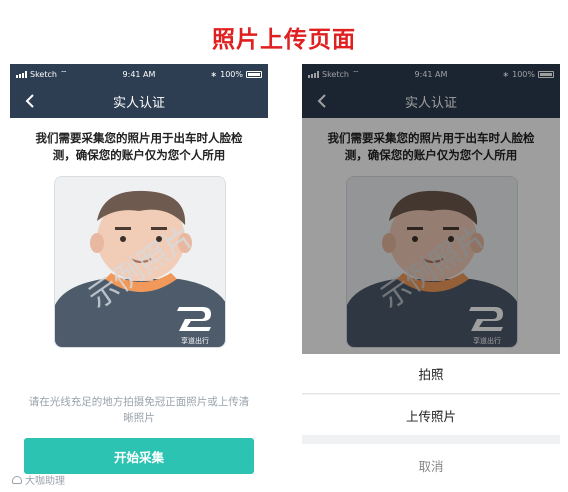  I want to click on cancel-option: 取消, so click(431, 465).